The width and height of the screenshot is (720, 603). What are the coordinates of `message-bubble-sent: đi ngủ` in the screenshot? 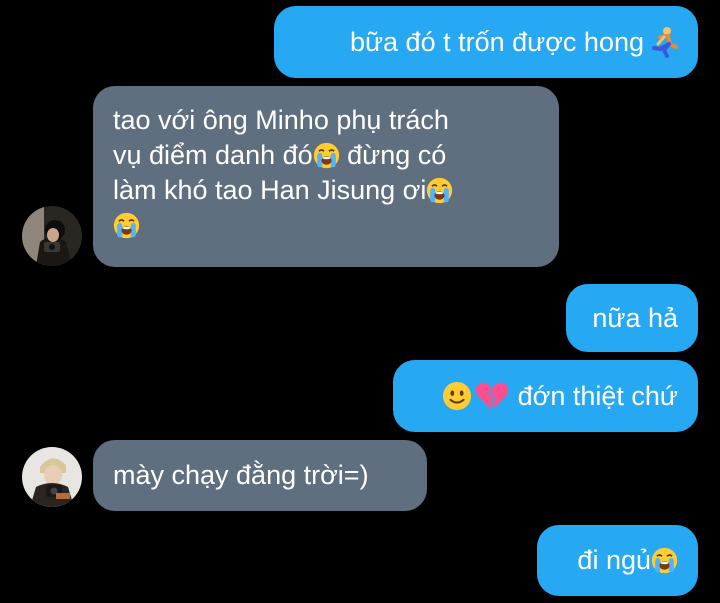 It's located at (617, 560).